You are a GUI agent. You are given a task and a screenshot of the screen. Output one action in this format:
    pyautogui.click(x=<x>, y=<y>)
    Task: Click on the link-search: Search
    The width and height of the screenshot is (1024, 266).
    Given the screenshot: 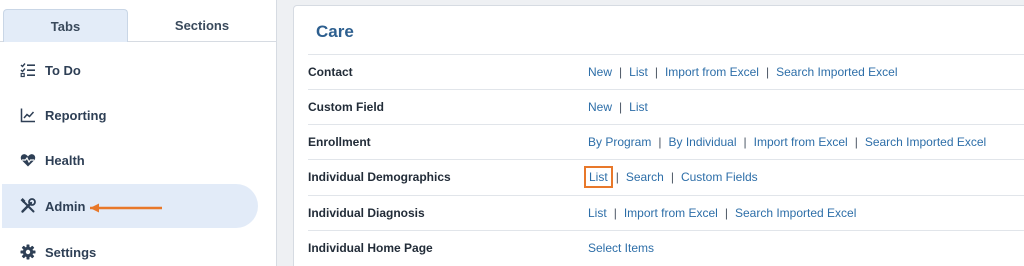 What is the action you would take?
    pyautogui.click(x=645, y=177)
    